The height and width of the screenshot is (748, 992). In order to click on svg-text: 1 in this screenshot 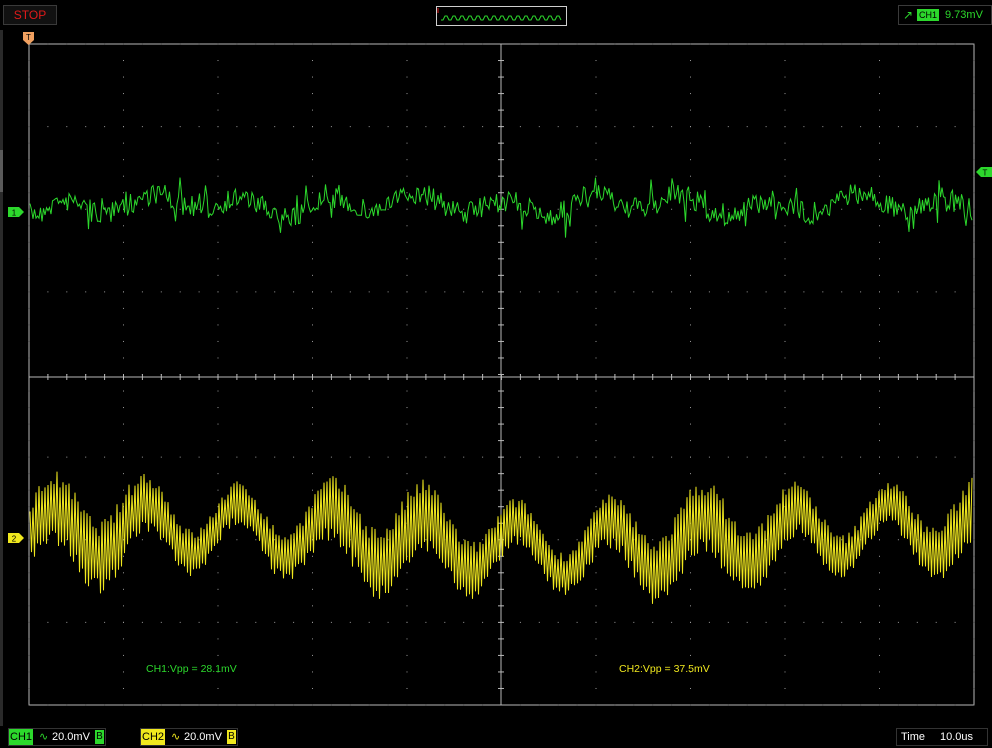, I will do `click(14, 213)`.